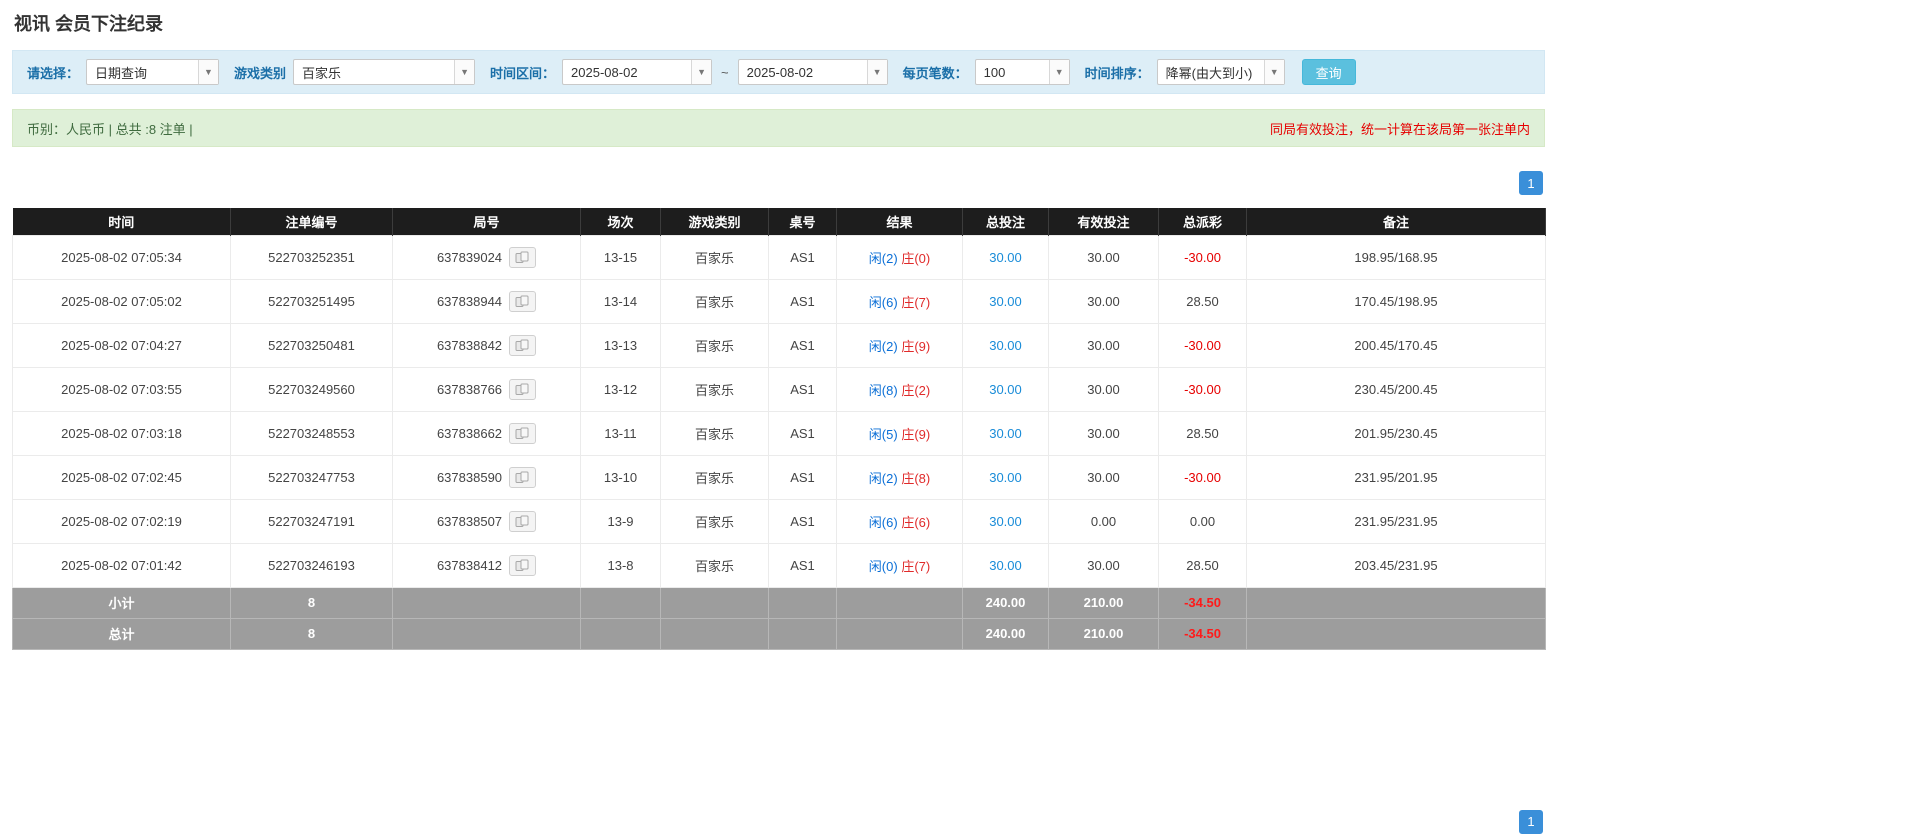 This screenshot has height=834, width=1919. Describe the element at coordinates (1396, 257) in the screenshot. I see `cell-note: 198.95/168.95` at that location.